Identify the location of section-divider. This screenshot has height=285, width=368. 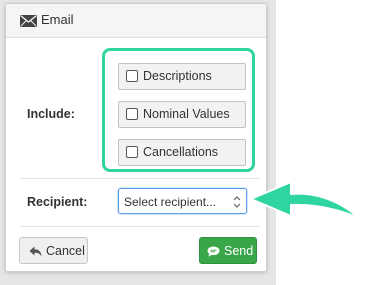
(140, 178).